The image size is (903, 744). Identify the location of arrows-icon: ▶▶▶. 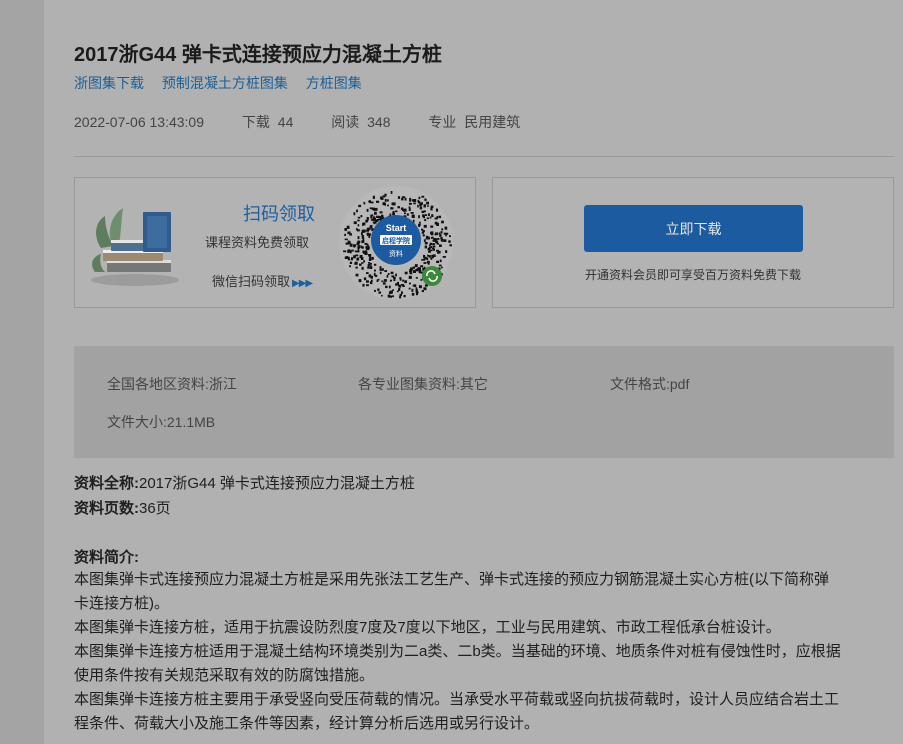
(302, 283).